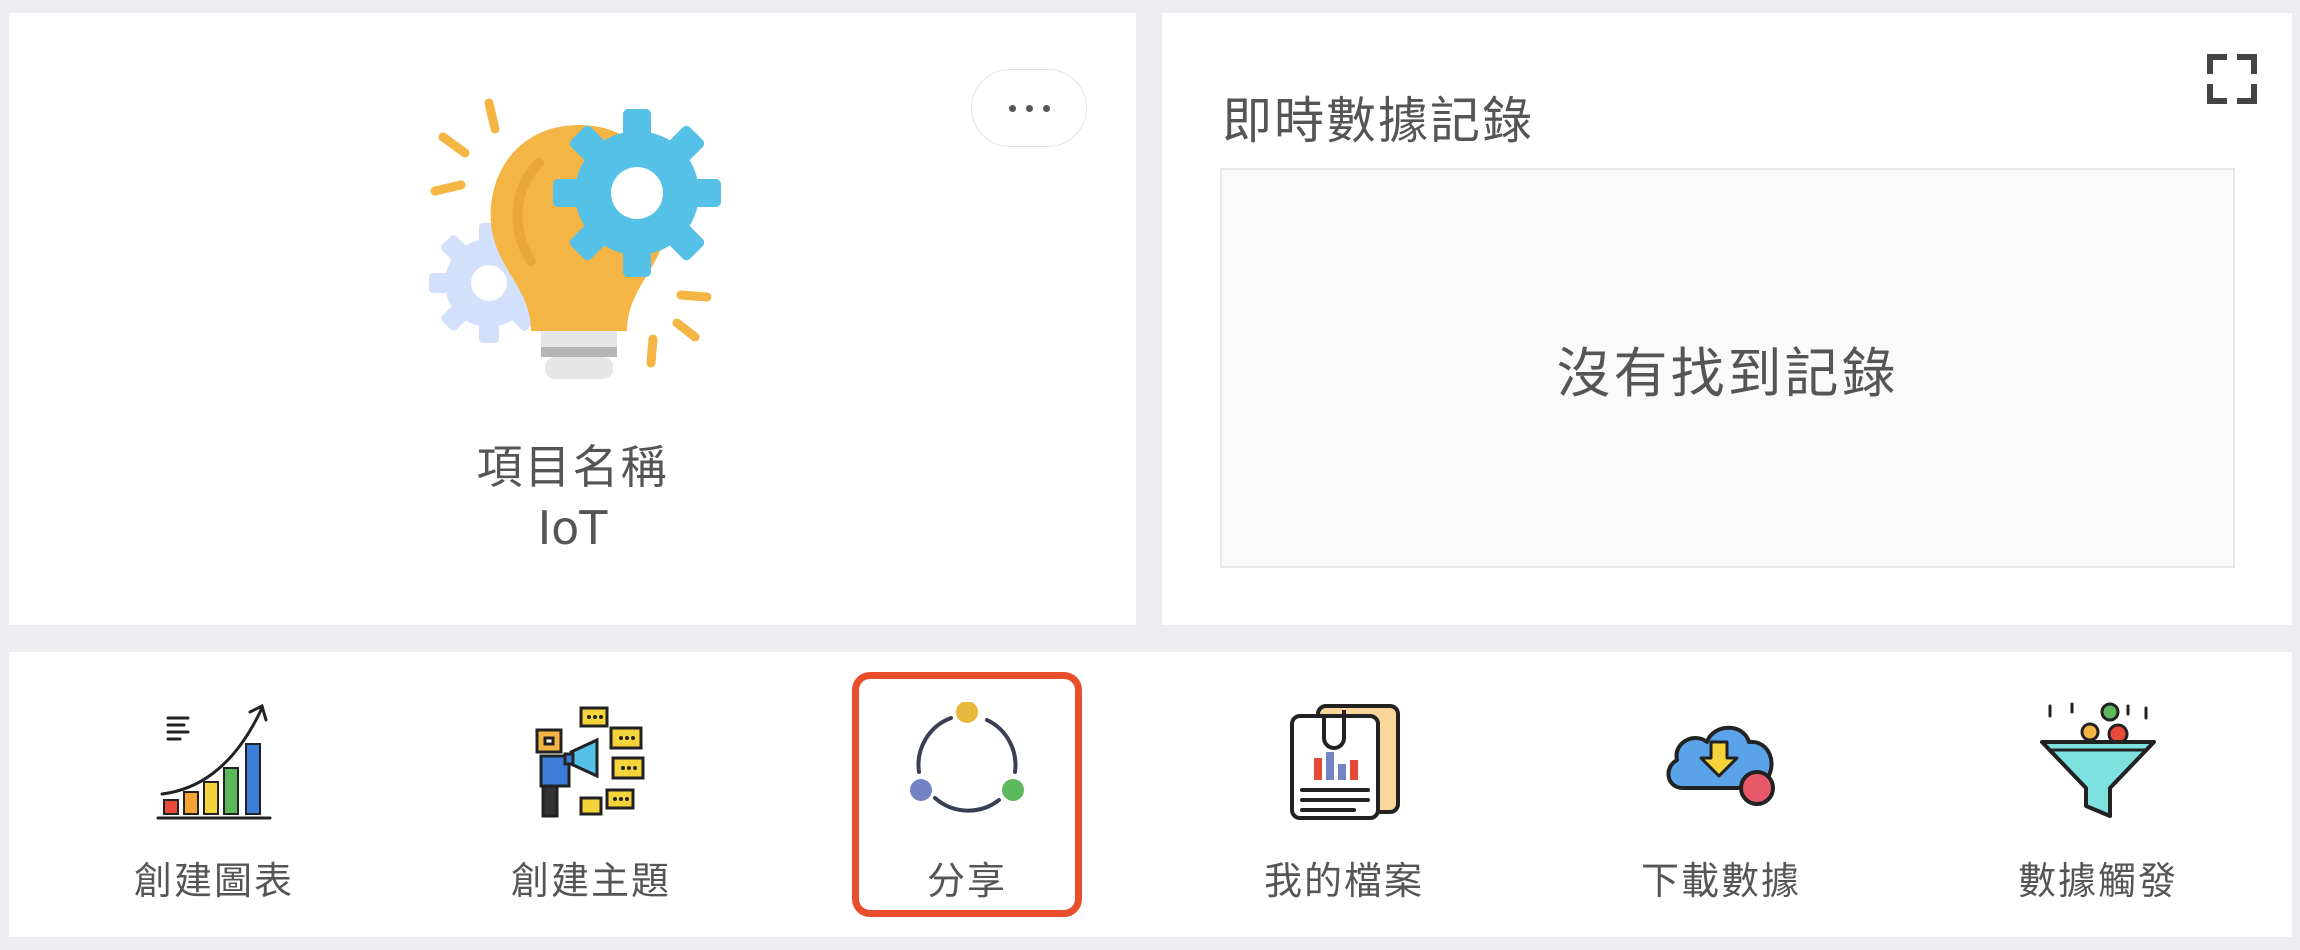 This screenshot has height=950, width=2300. Describe the element at coordinates (1012, 108) in the screenshot. I see `more-horizontal-icon` at that location.